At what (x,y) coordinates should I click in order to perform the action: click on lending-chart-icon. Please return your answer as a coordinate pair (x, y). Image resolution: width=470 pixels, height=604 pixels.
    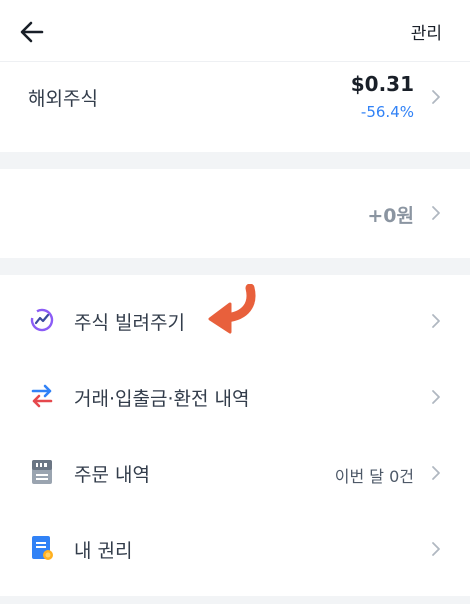
    Looking at the image, I should click on (42, 320).